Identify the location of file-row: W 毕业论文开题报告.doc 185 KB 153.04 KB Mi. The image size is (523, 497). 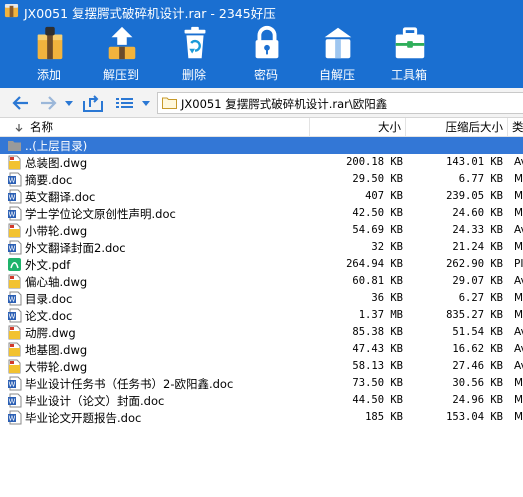
(261, 417).